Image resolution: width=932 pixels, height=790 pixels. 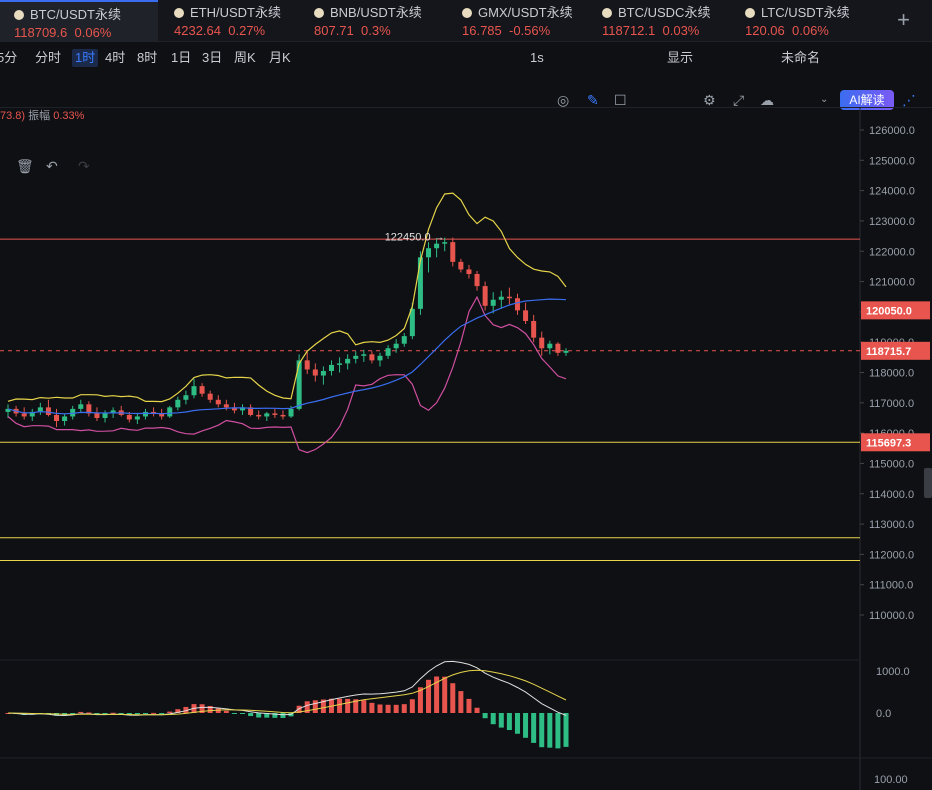 I want to click on tab-price-row: 118709.6 0.06%, so click(x=86, y=33).